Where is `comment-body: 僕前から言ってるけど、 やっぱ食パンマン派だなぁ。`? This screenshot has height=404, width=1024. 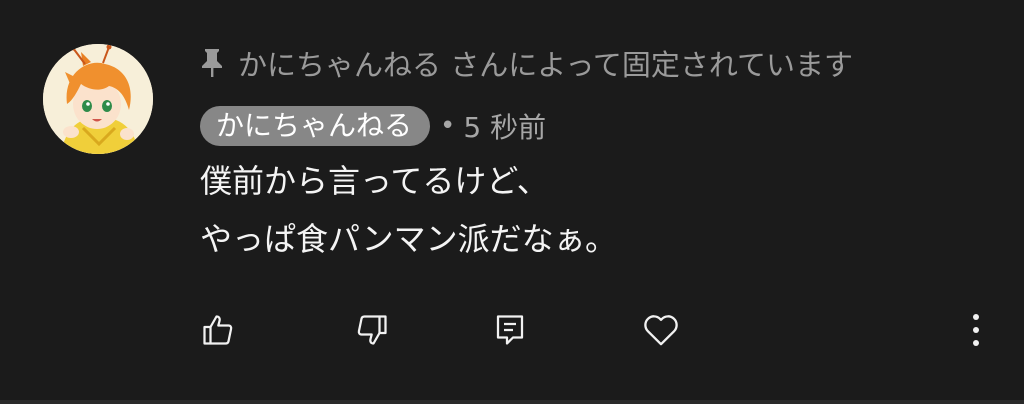 comment-body: 僕前から言ってるけど、 やっぱ食パンマン派だなぁ。 is located at coordinates (408, 210).